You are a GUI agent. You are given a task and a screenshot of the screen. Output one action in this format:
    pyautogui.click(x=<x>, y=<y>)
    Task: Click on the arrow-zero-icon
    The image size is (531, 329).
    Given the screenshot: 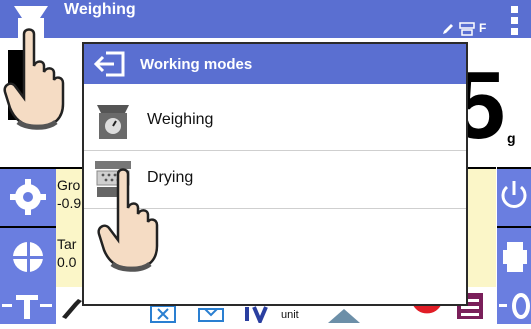 What is the action you would take?
    pyautogui.click(x=514, y=306)
    